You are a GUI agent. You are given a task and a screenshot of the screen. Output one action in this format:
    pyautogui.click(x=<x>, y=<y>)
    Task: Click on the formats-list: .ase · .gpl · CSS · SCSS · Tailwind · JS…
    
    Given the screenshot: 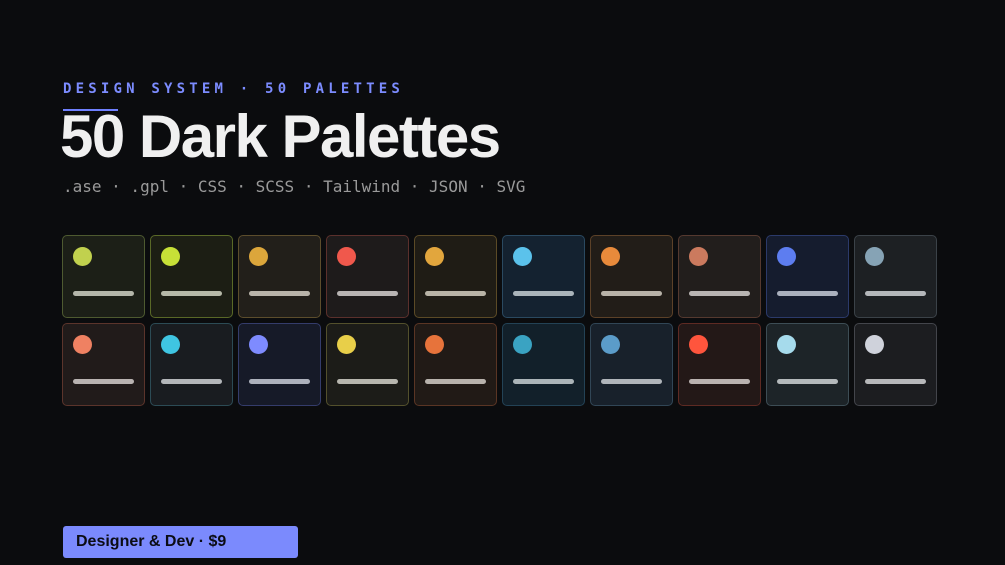 What is the action you would take?
    pyautogui.click(x=294, y=186)
    